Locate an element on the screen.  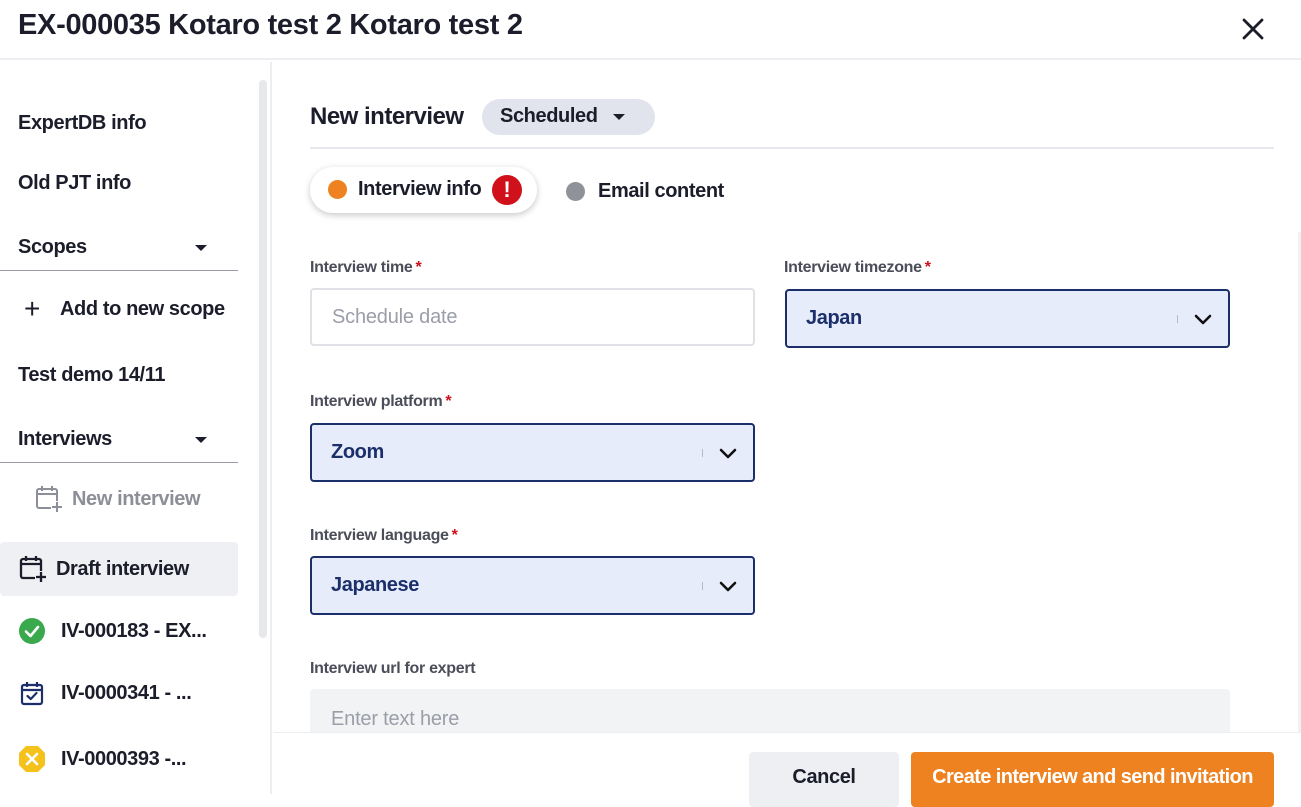
schedule-date-input: Schedule date is located at coordinates (532, 317).